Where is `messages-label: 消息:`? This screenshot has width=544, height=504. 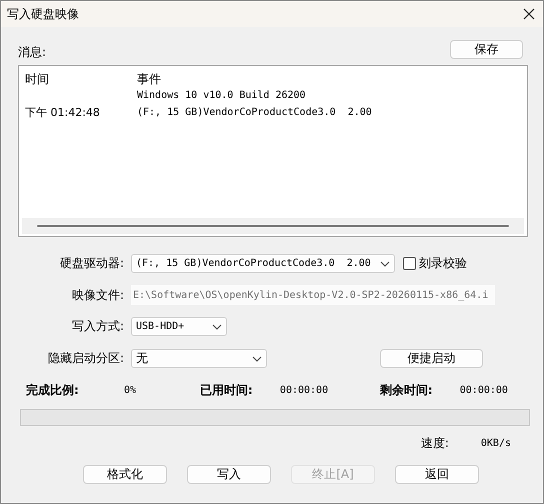 messages-label: 消息: is located at coordinates (32, 52).